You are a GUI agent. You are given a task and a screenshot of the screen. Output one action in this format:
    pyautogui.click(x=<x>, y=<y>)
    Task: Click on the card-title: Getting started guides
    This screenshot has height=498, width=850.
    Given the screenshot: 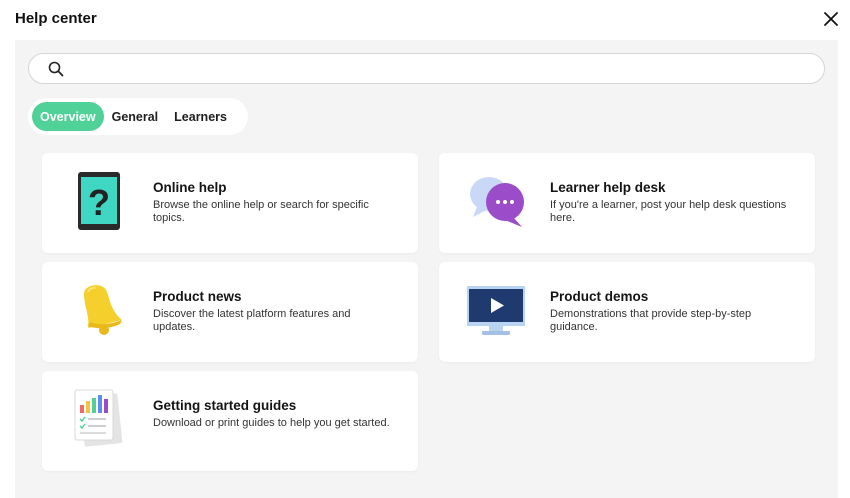 What is the action you would take?
    pyautogui.click(x=225, y=405)
    